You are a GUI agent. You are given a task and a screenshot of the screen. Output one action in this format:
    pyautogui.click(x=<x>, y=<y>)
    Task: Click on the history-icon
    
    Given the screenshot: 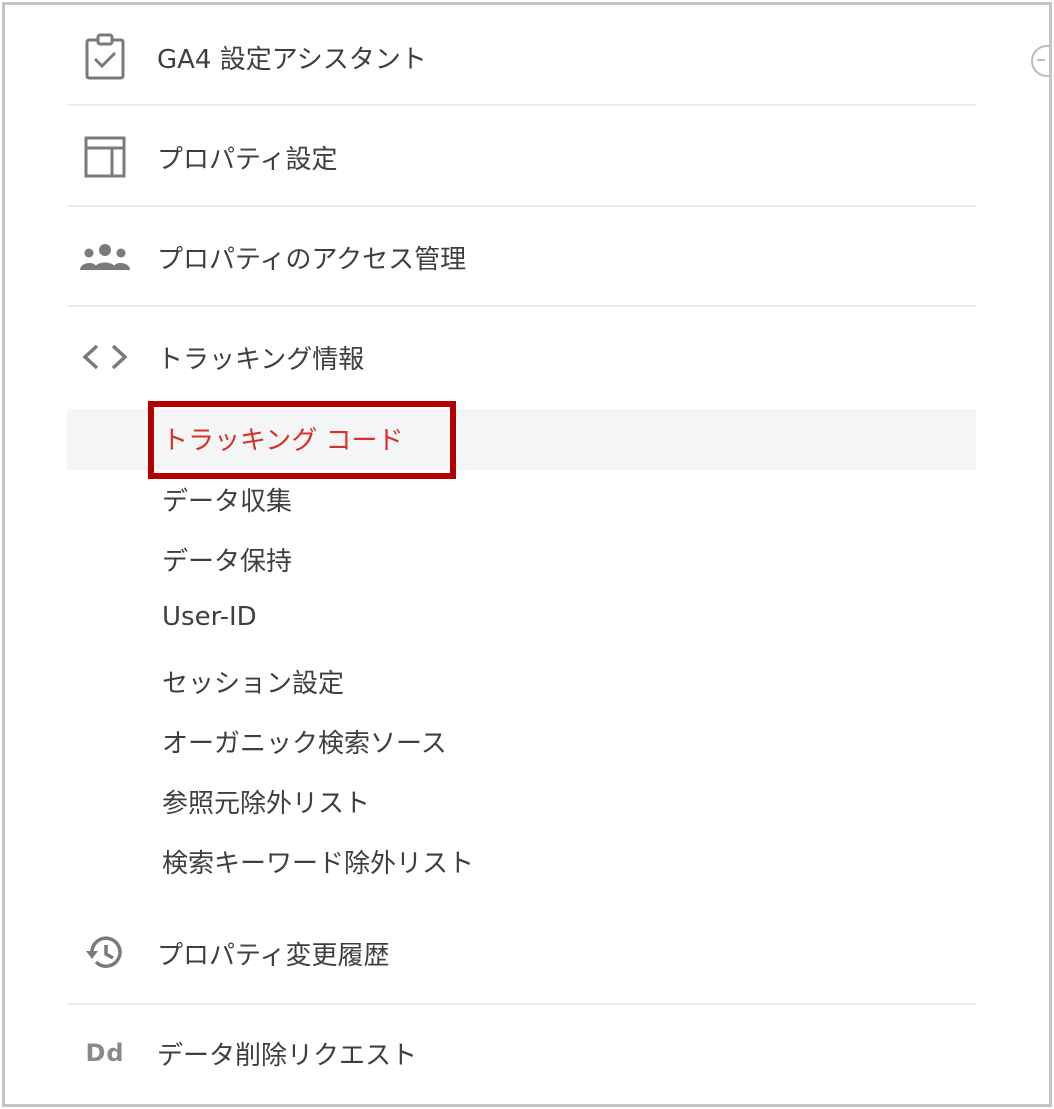 What is the action you would take?
    pyautogui.click(x=105, y=953)
    